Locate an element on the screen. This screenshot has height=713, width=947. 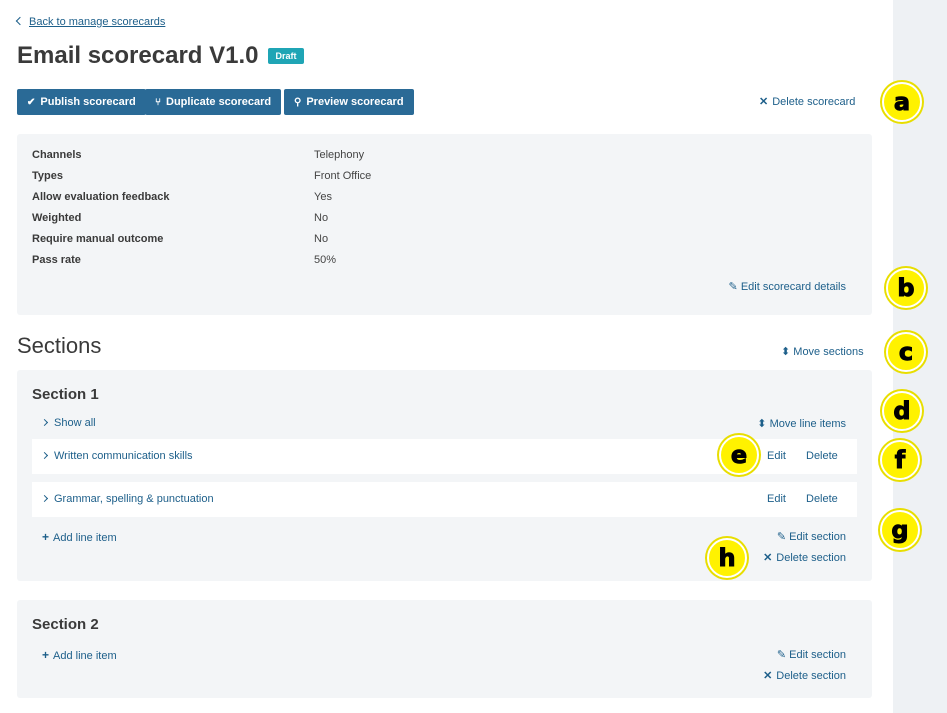
back-link: Back to manage scorecards is located at coordinates (90, 22).